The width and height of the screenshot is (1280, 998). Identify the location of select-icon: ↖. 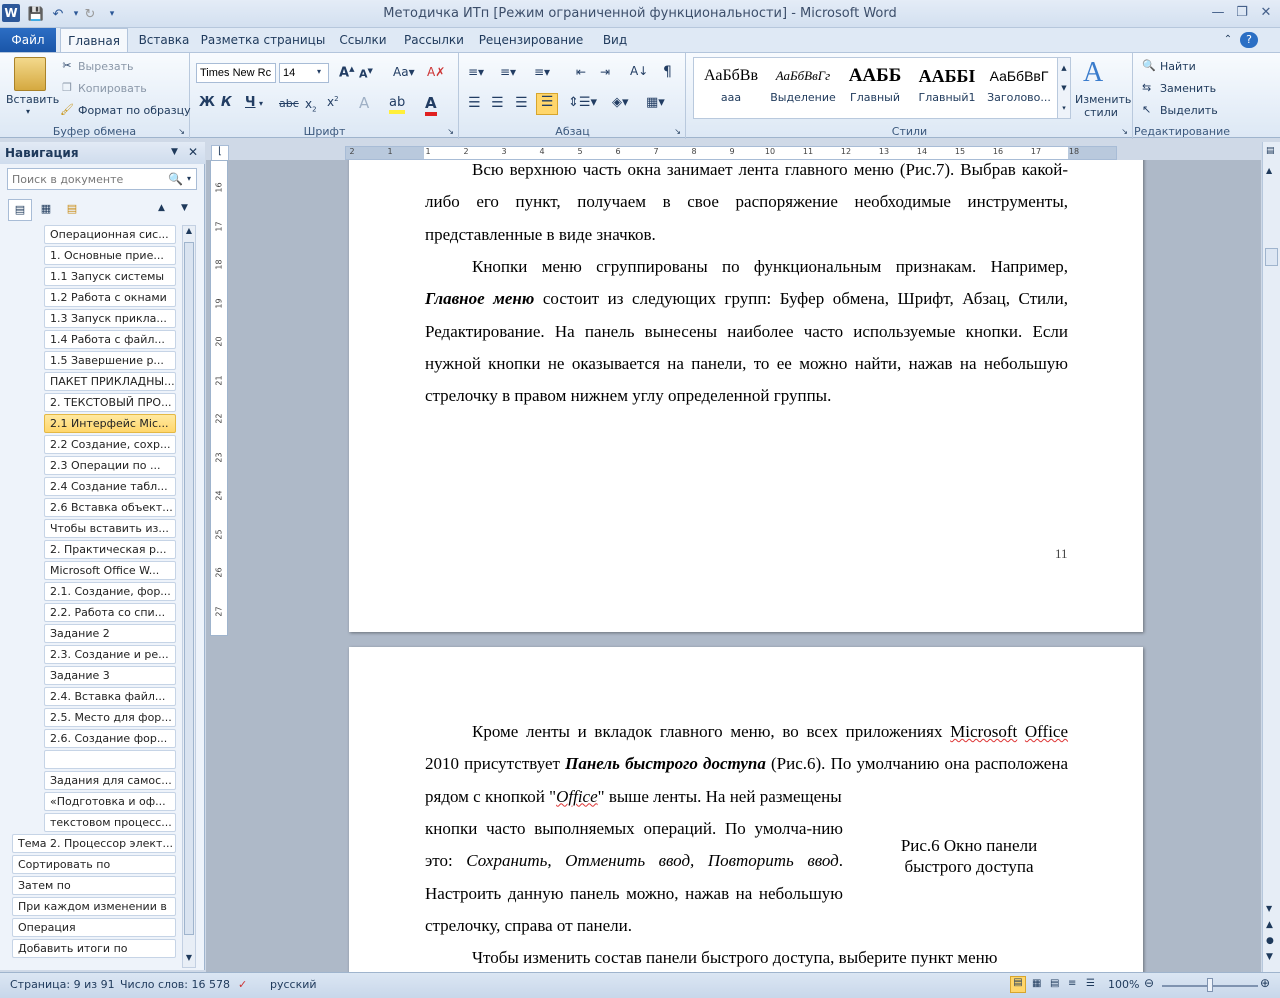
(1146, 109).